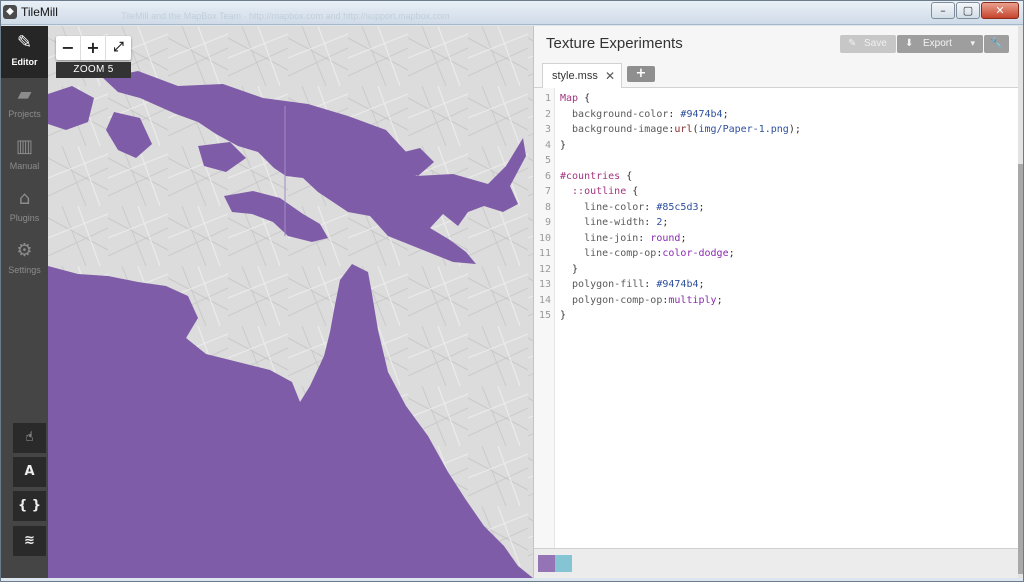  I want to click on code-token: multiply, so click(692, 300).